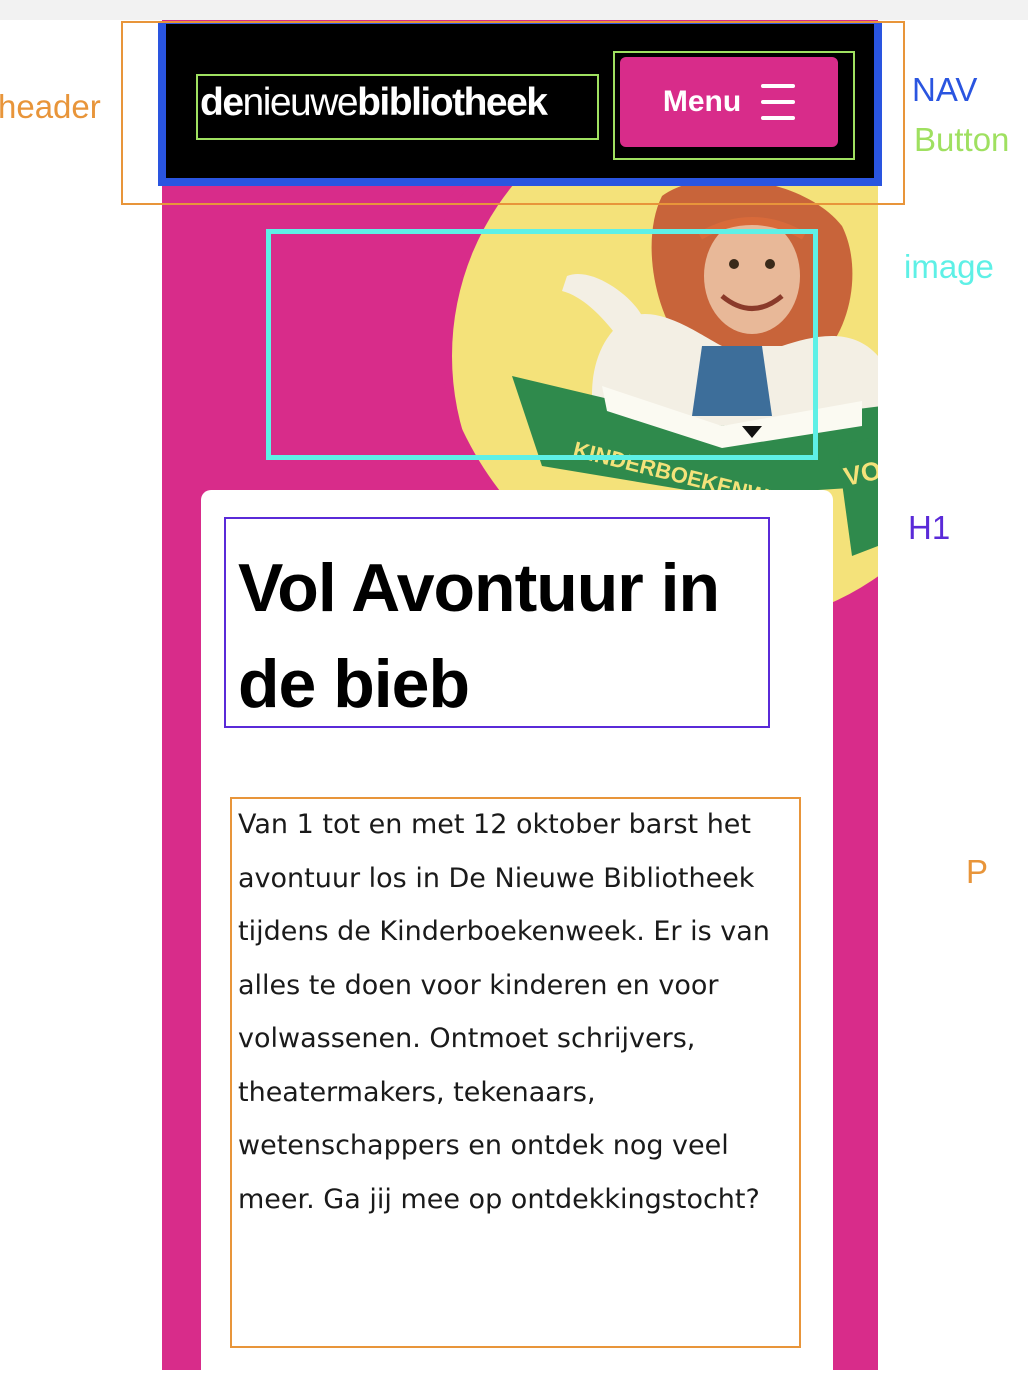 This screenshot has width=1028, height=1390. I want to click on button-annotation-box, so click(734, 105).